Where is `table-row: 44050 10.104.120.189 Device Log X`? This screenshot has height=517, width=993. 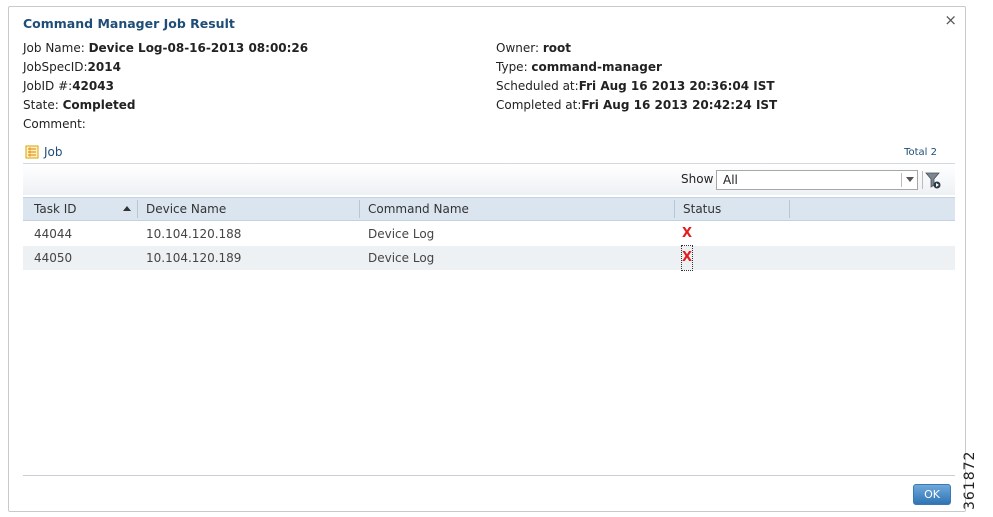 table-row: 44050 10.104.120.189 Device Log X is located at coordinates (489, 258).